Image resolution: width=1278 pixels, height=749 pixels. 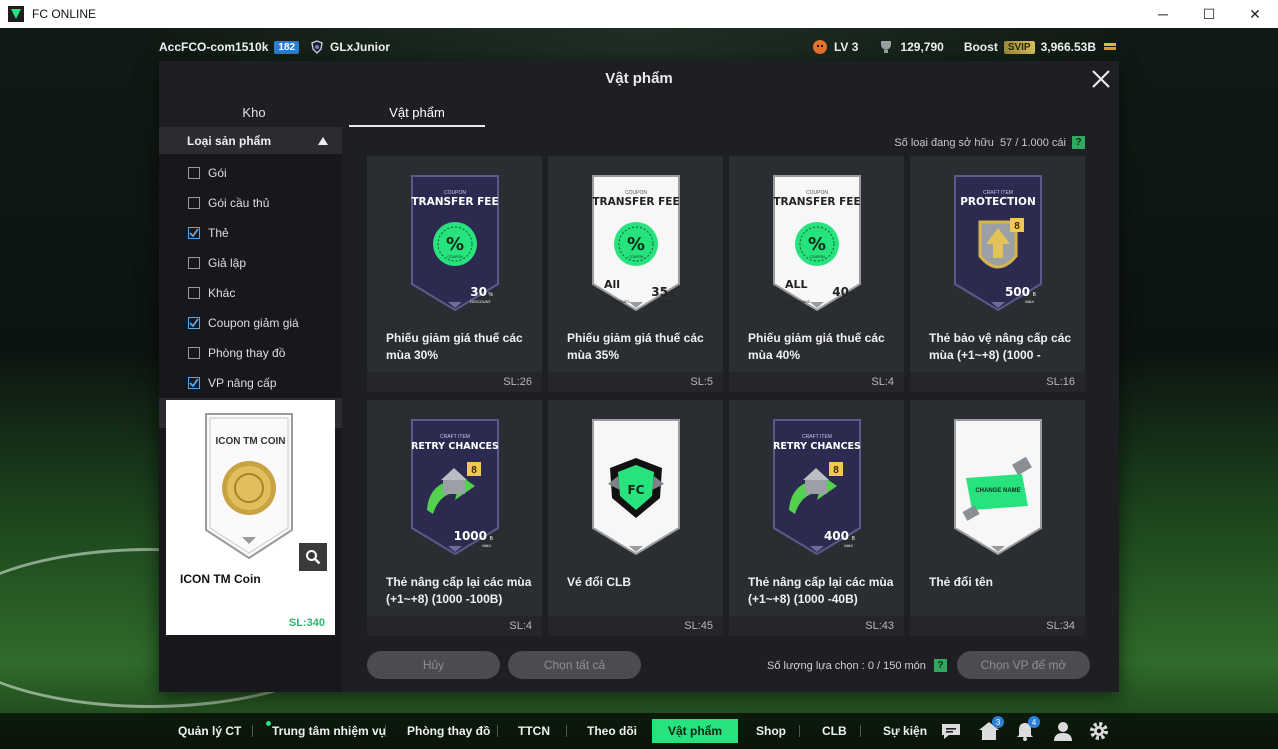 I want to click on boost-label: Boost, so click(x=980, y=47).